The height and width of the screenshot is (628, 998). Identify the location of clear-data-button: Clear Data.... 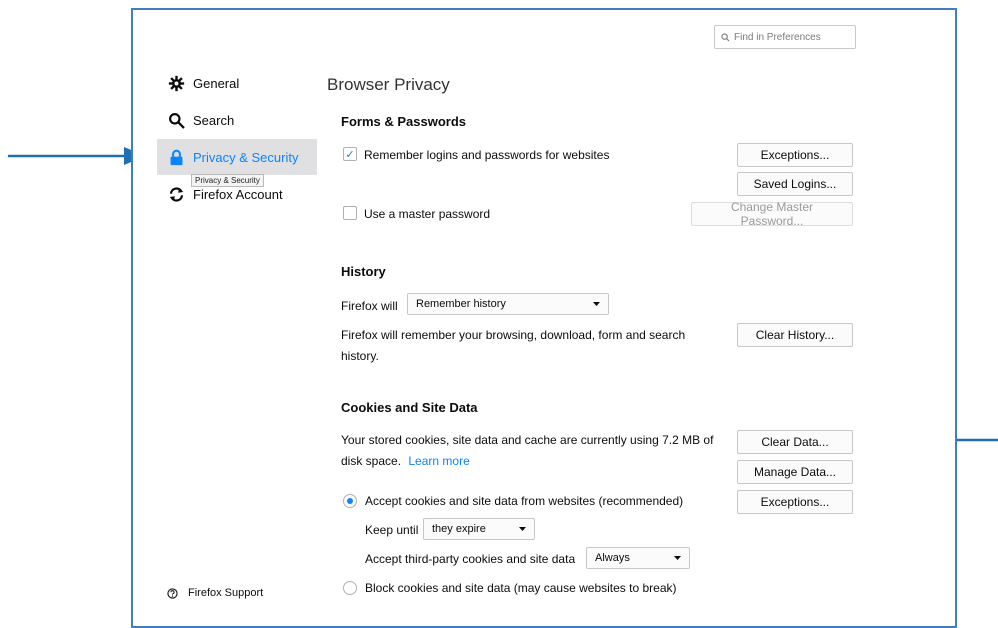
(795, 442).